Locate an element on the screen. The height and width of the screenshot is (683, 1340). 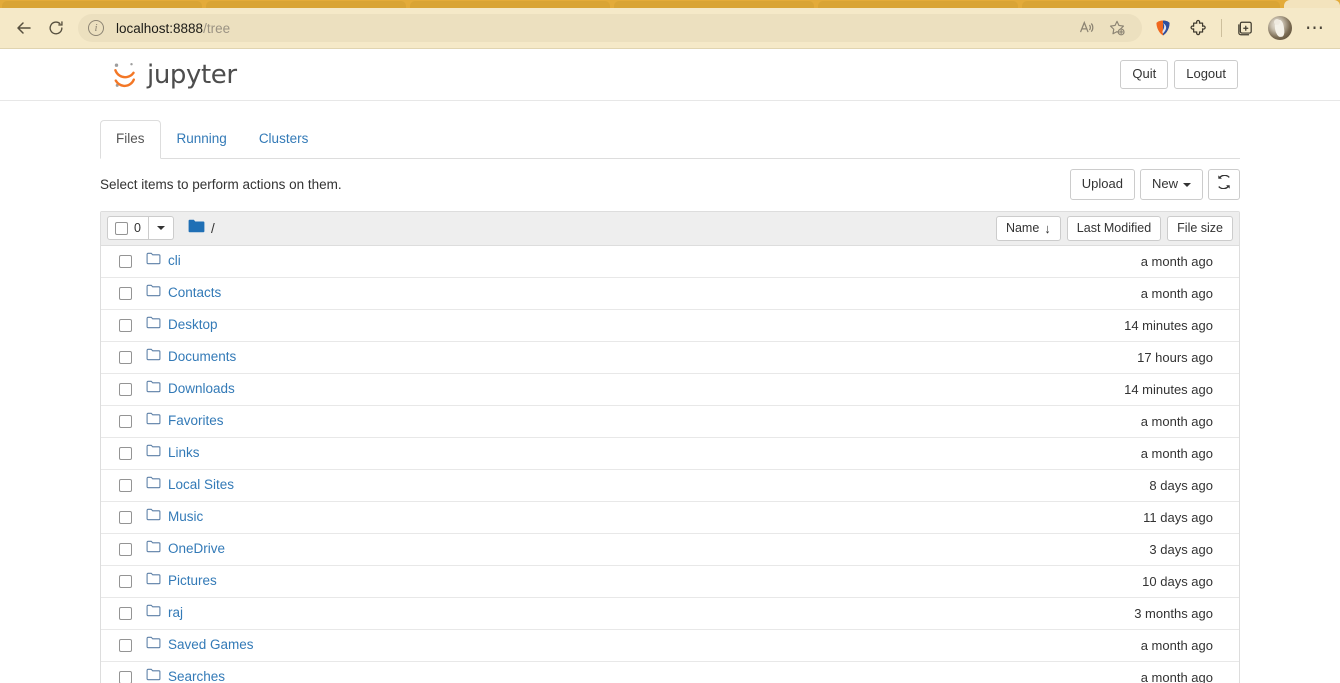
browser-extension-icon is located at coordinates (1163, 28).